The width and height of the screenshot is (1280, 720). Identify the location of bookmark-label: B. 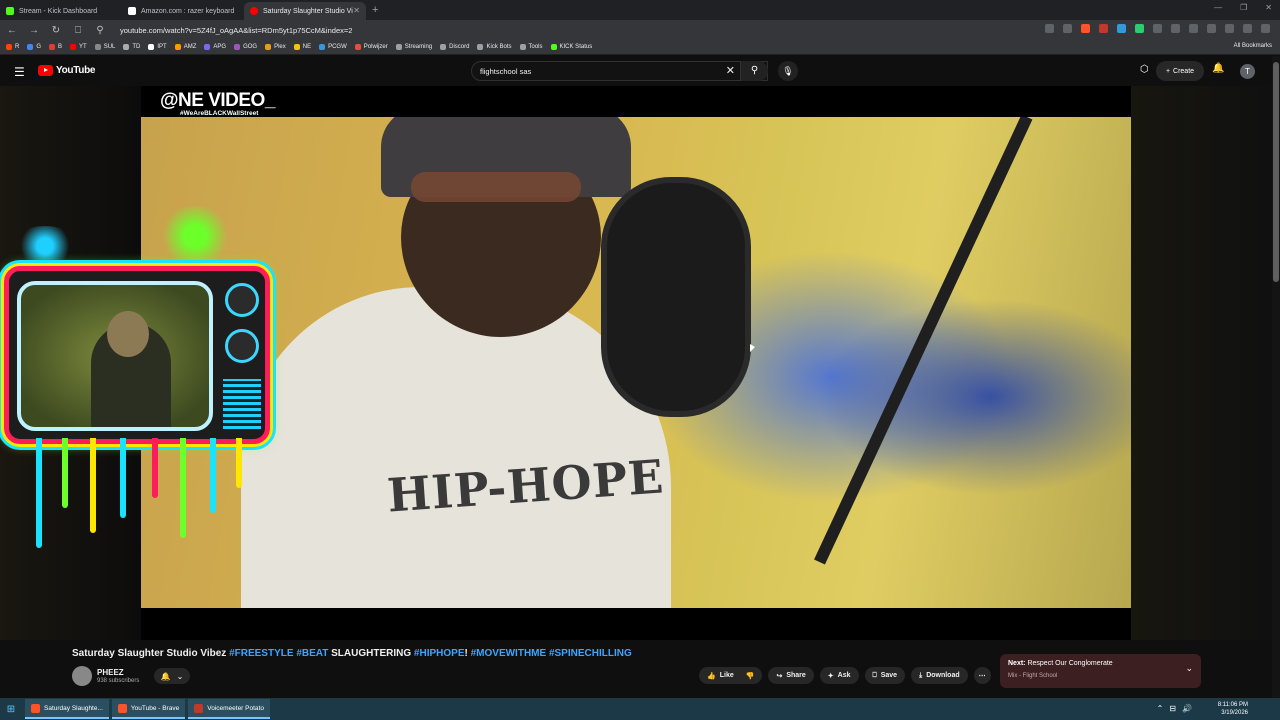
(60, 47).